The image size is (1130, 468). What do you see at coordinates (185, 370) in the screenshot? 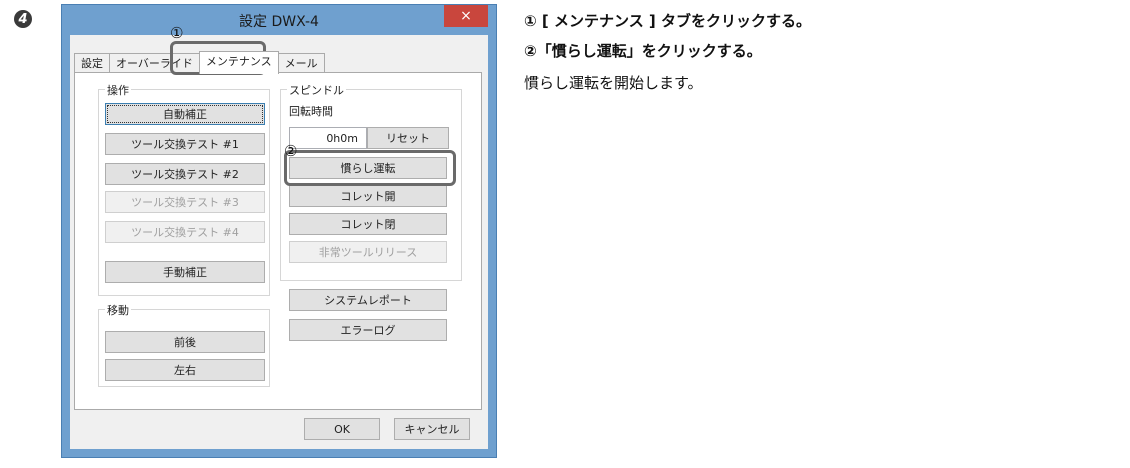
I see `left-right-button: 左右` at bounding box center [185, 370].